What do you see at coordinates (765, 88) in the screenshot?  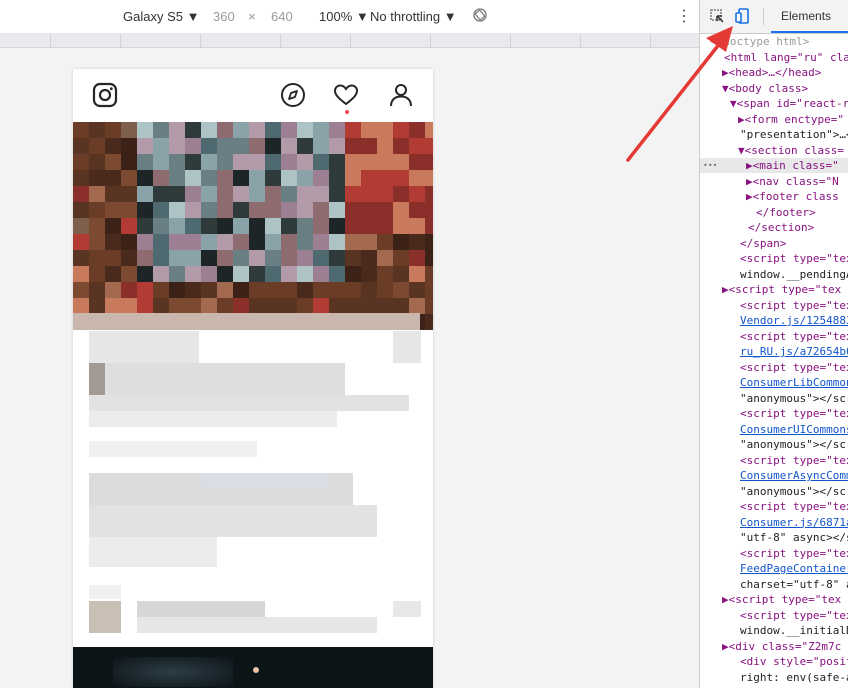 I see `dom-node-line: ▼<body class>` at bounding box center [765, 88].